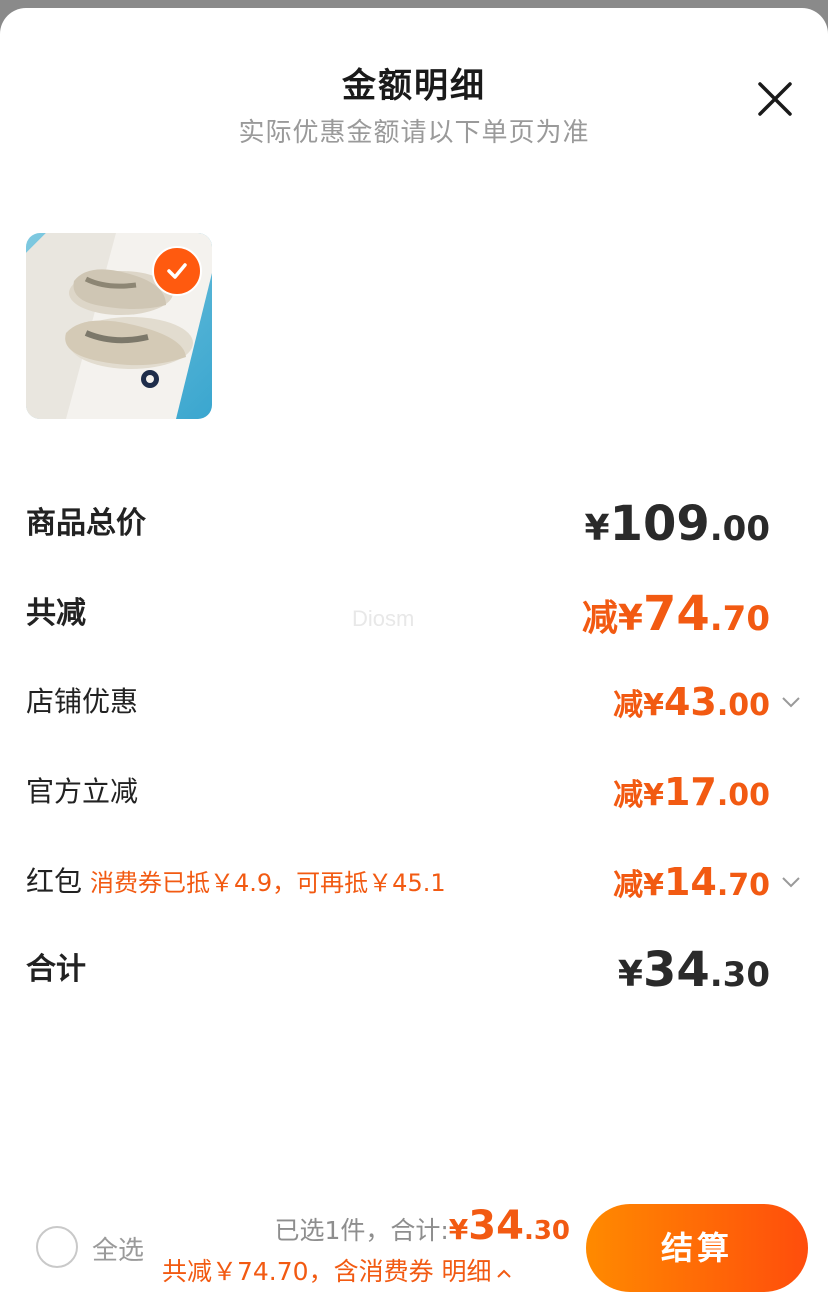 This screenshot has height=1293, width=828. I want to click on shop-discount-row: 店铺优惠 减¥43.00, so click(414, 702).